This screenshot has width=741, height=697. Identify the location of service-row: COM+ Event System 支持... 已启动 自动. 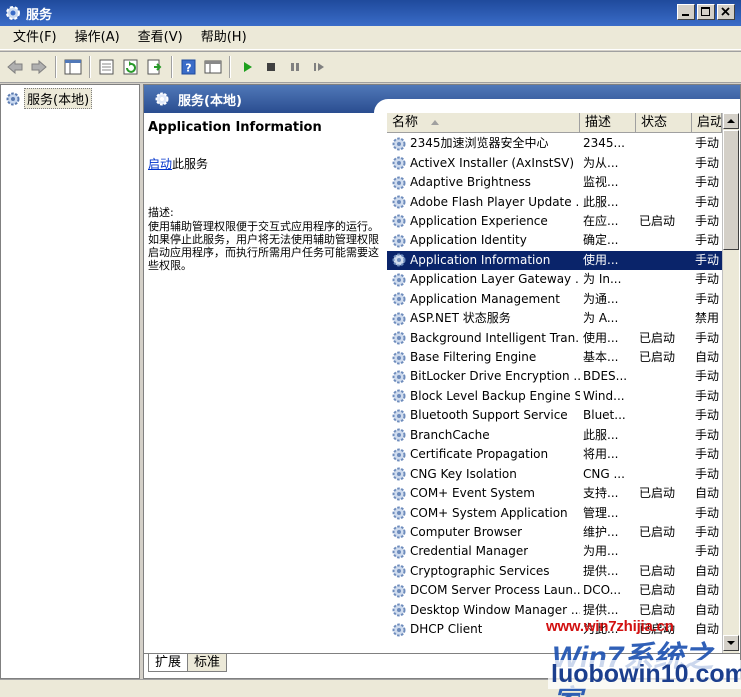
(554, 493).